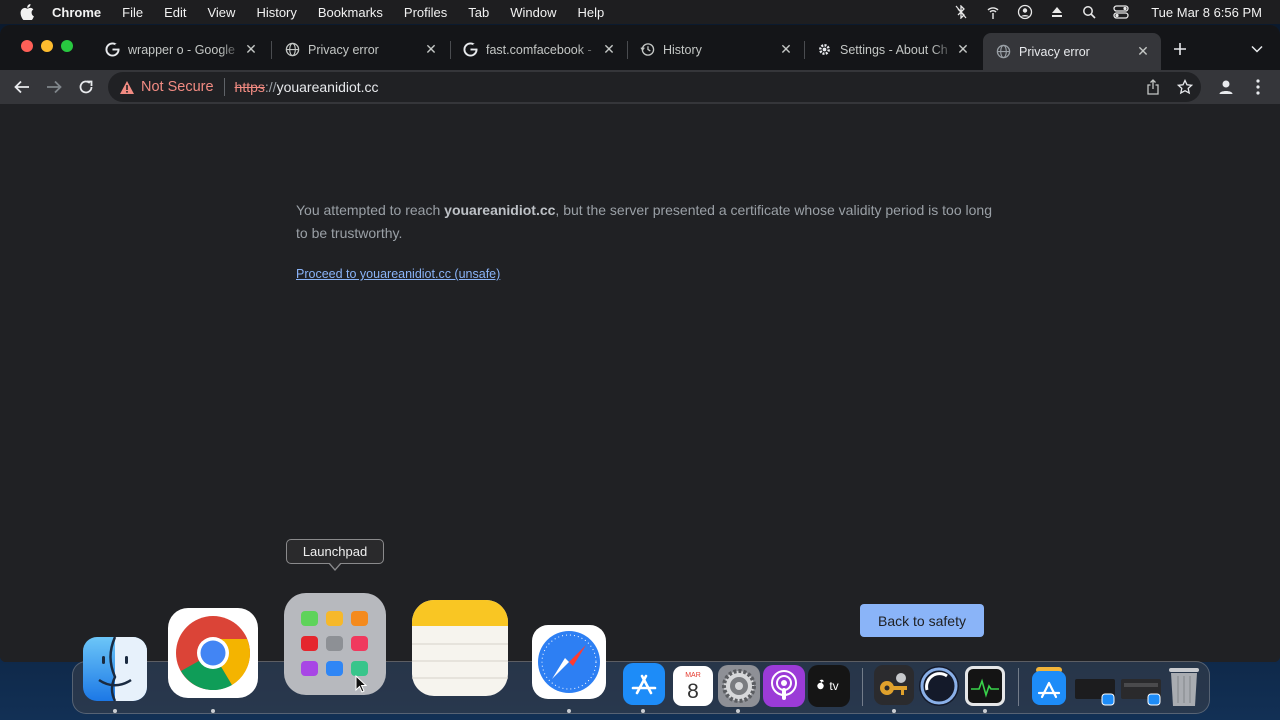 Image resolution: width=1280 pixels, height=720 pixels. Describe the element at coordinates (478, 12) in the screenshot. I see `menu-tab: Tab` at that location.